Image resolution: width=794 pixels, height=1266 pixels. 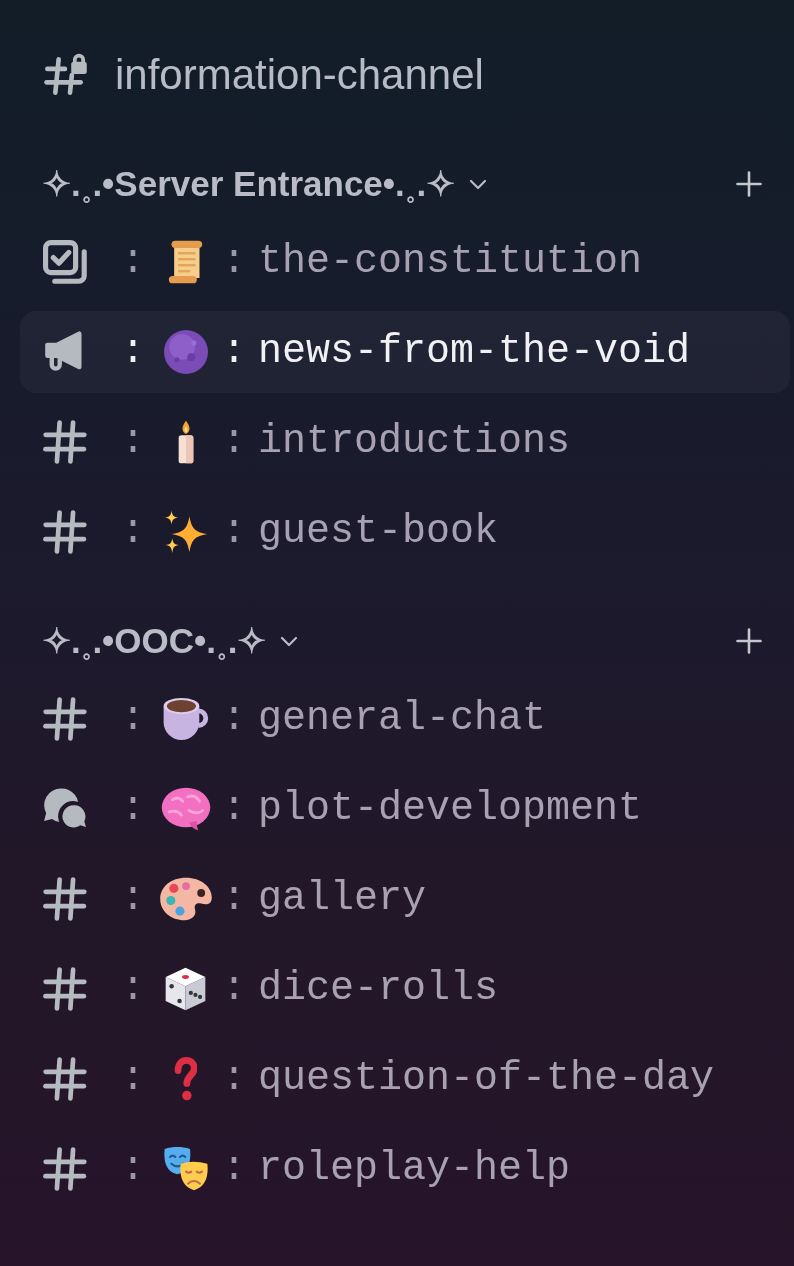 What do you see at coordinates (405, 809) in the screenshot?
I see `channel-item: : : plot-development` at bounding box center [405, 809].